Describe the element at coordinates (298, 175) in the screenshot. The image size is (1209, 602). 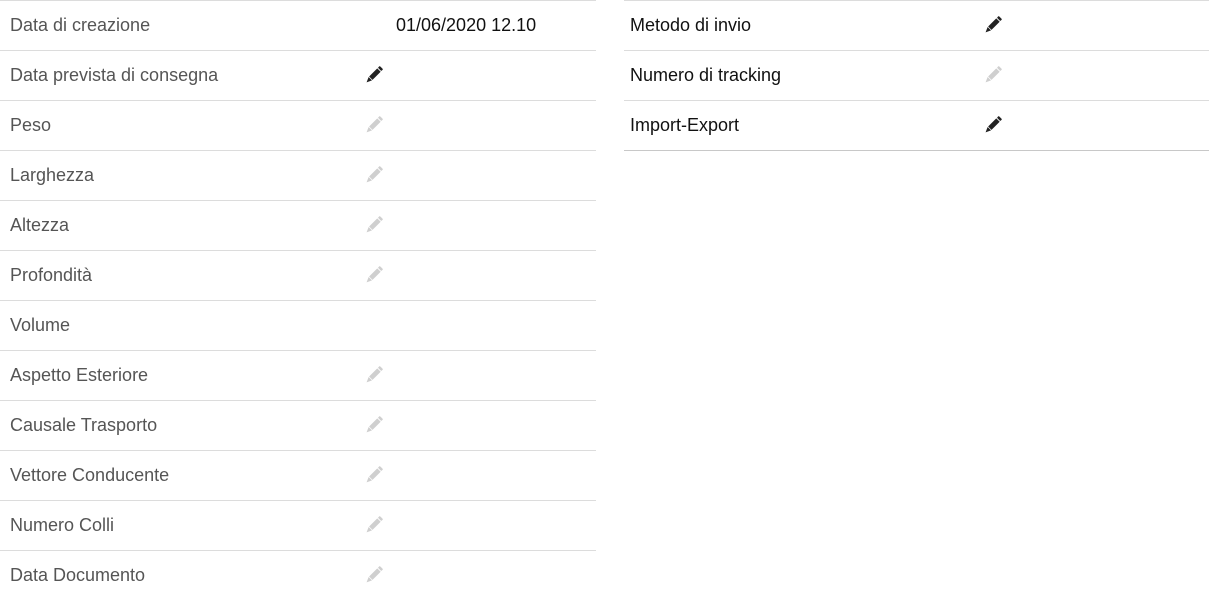
I see `row-larghezza: Larghezza` at that location.